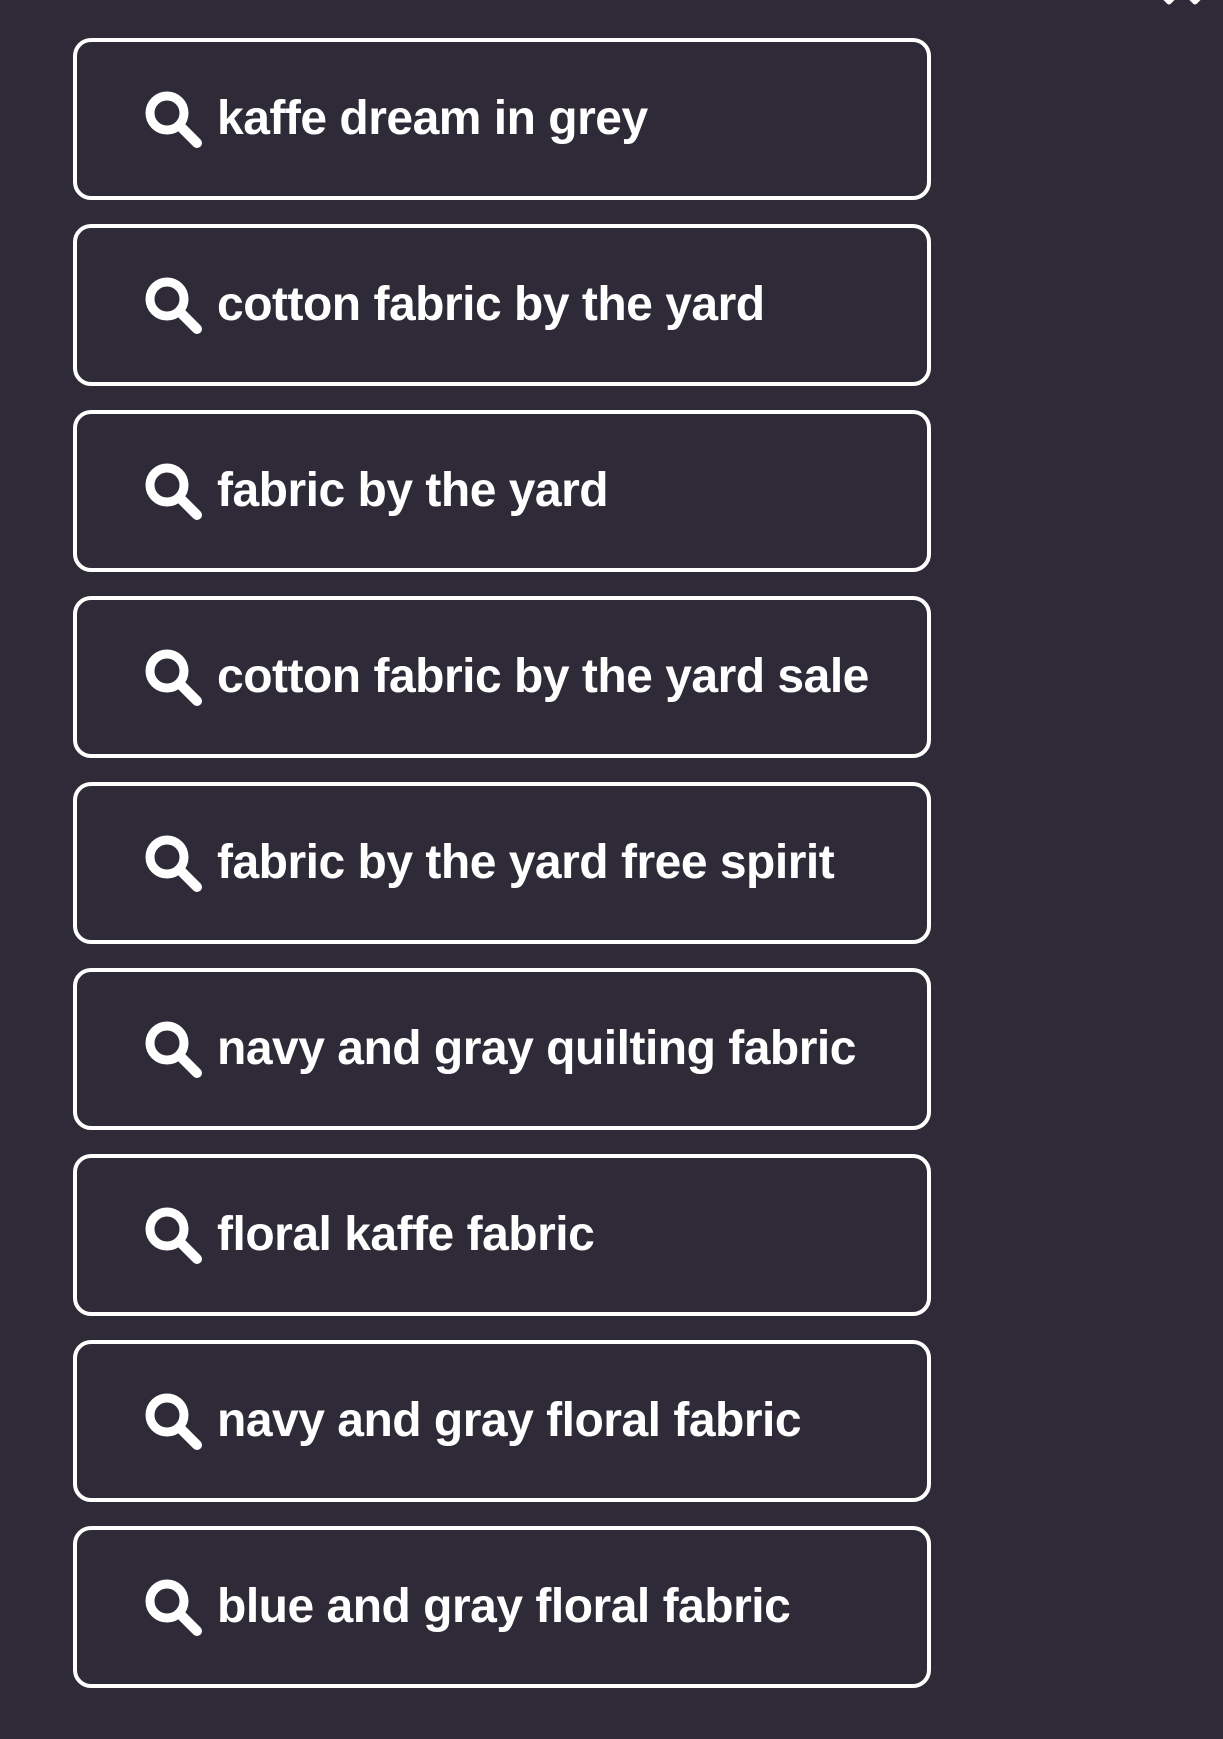 The height and width of the screenshot is (1739, 1223). What do you see at coordinates (406, 1234) in the screenshot?
I see `suggestion-label: floral kaffe fabric` at bounding box center [406, 1234].